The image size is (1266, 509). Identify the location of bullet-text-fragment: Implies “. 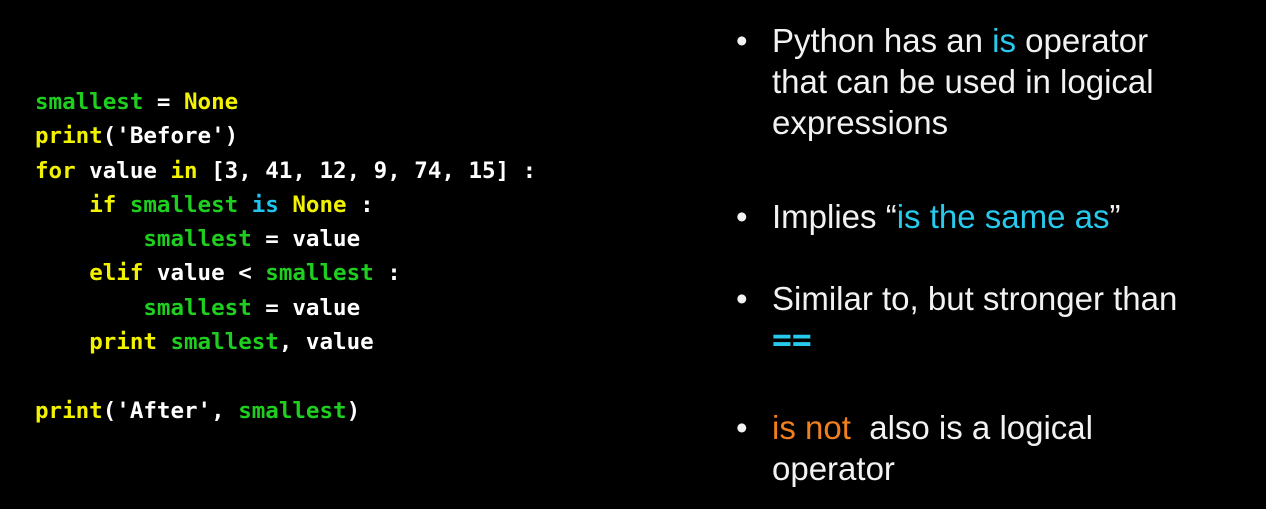
(834, 216).